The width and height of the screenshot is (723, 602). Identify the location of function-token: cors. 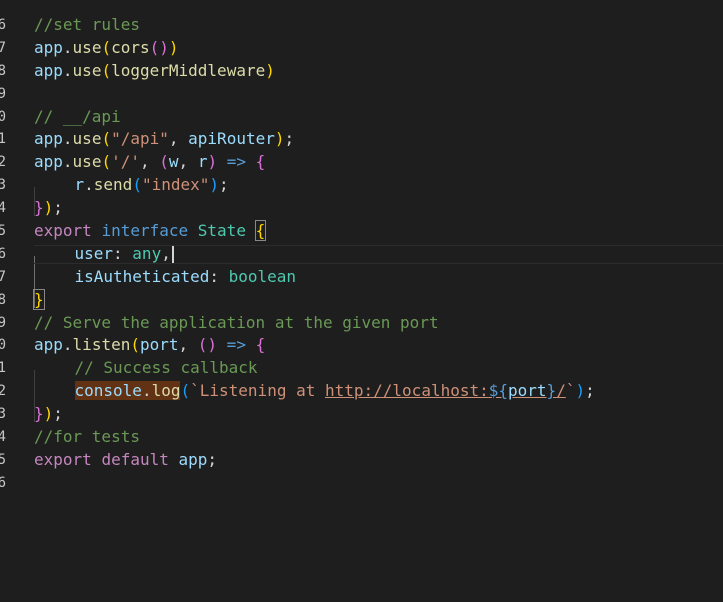
(130, 47).